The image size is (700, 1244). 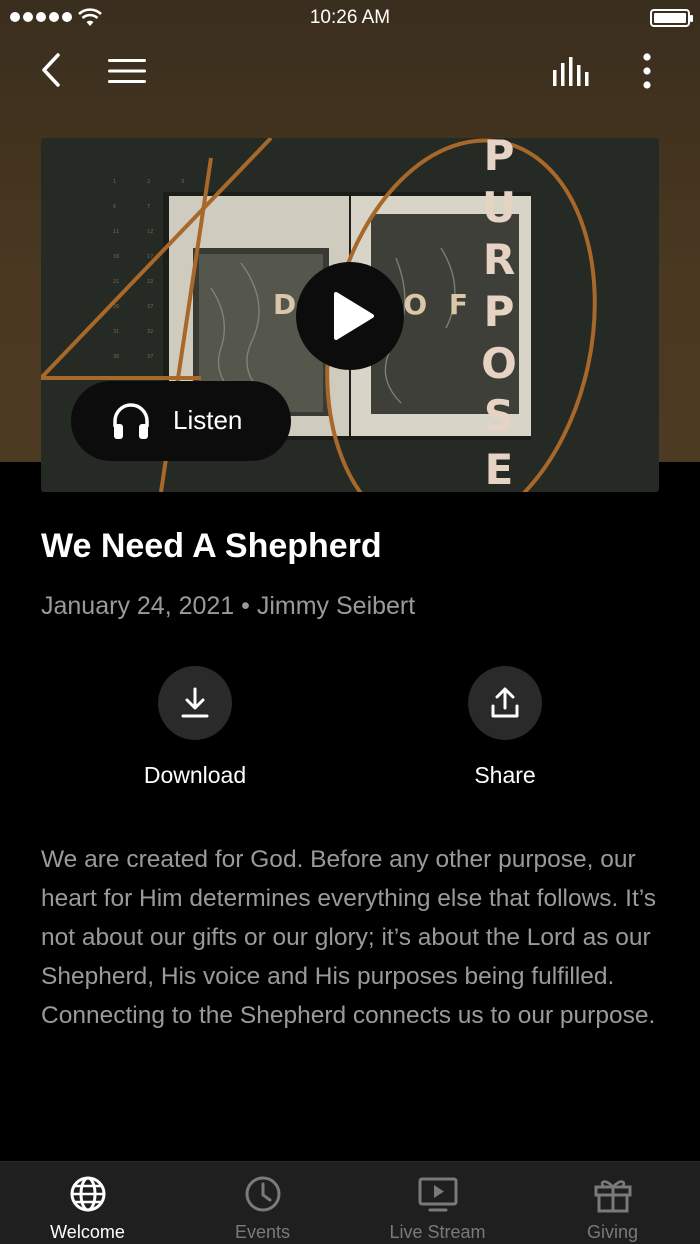 I want to click on tab-label: Events, so click(x=262, y=1232).